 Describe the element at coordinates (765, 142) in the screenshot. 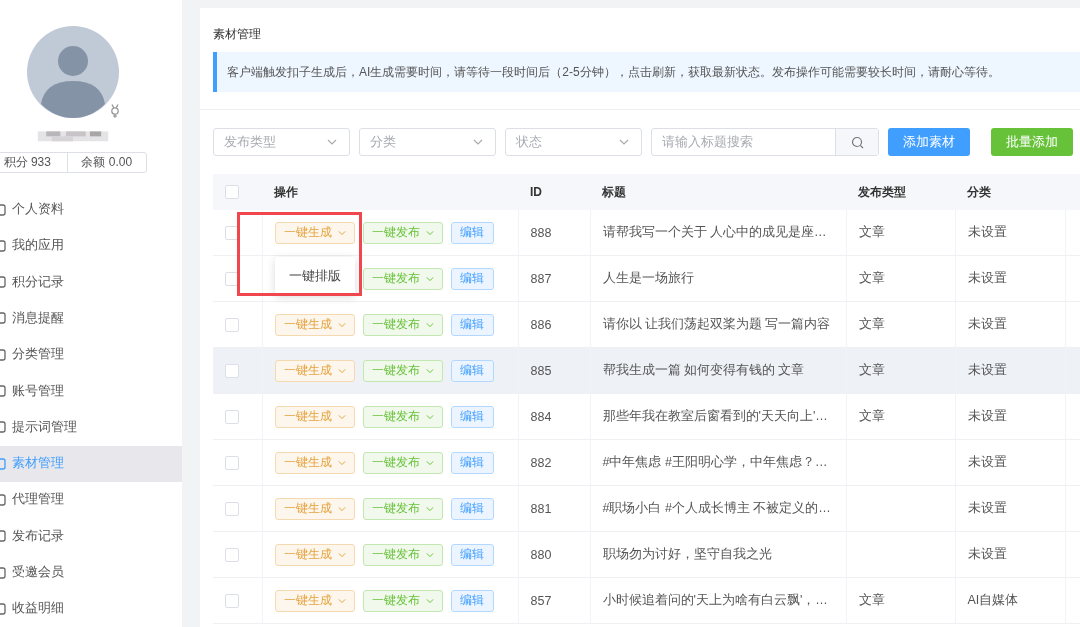

I see `search-field: 请输入标题搜索` at that location.